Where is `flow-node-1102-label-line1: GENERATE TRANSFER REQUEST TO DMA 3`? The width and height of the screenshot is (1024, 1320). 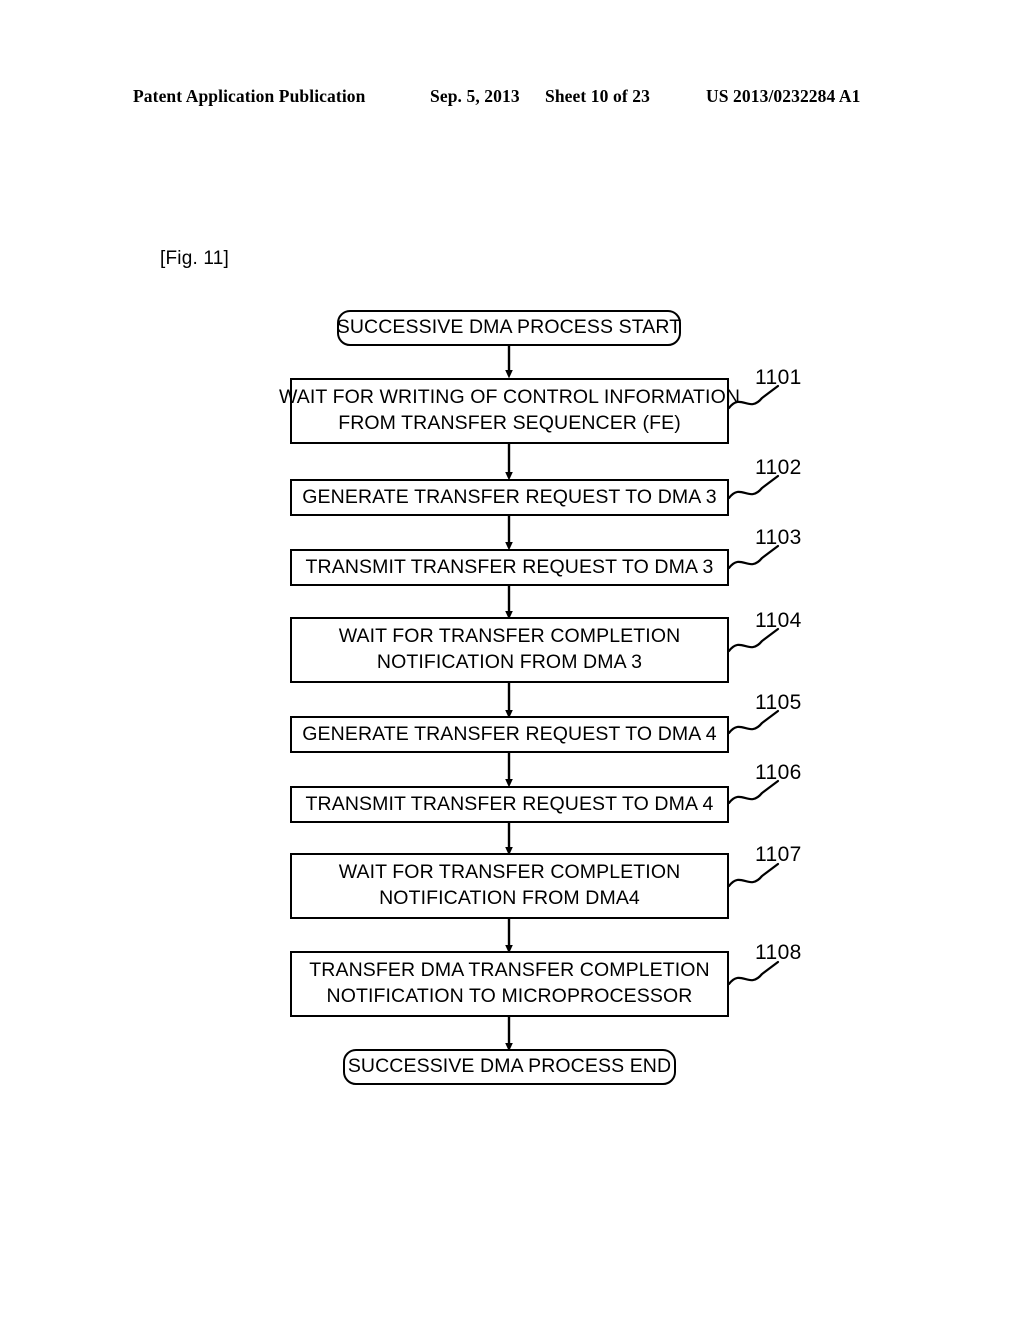 flow-node-1102-label-line1: GENERATE TRANSFER REQUEST TO DMA 3 is located at coordinates (509, 496).